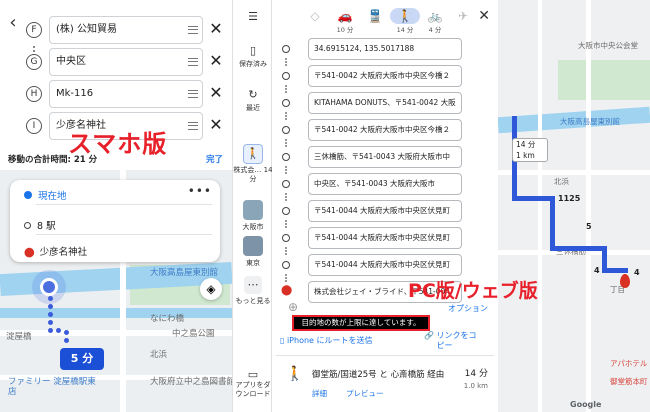 The image size is (650, 412). Describe the element at coordinates (253, 56) in the screenshot. I see `sidebar-item-saved: ▯ 保存済み` at that location.